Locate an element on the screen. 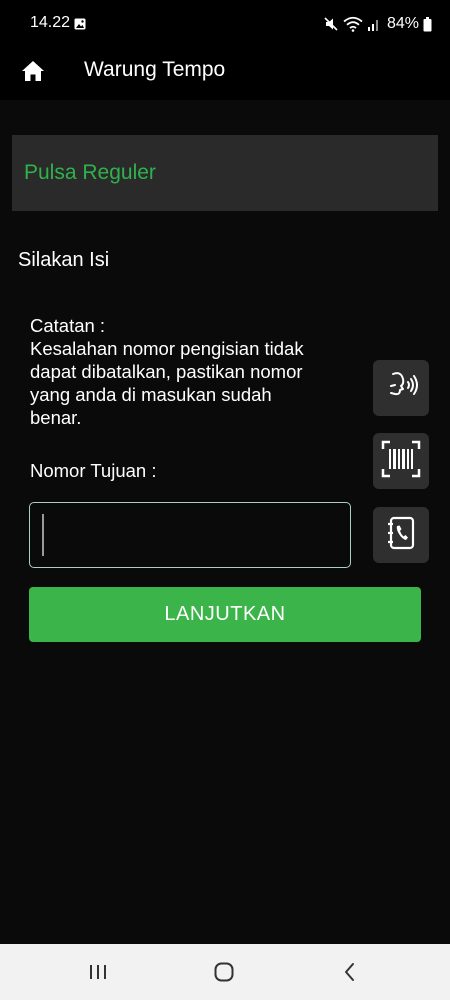 Image resolution: width=450 pixels, height=1000 pixels. battery-level: 84% is located at coordinates (402, 23).